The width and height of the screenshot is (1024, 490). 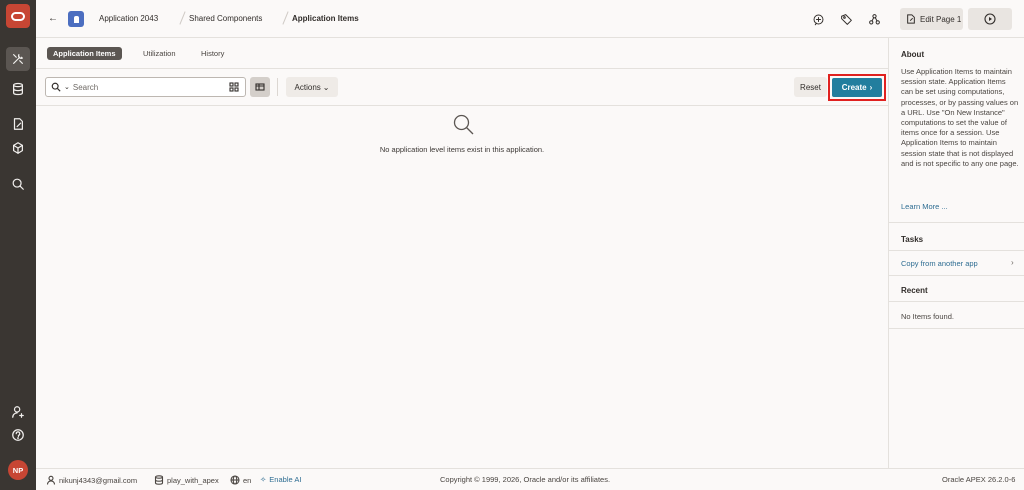 I want to click on footer-user: nikunj4343@gmail.com, so click(x=91, y=480).